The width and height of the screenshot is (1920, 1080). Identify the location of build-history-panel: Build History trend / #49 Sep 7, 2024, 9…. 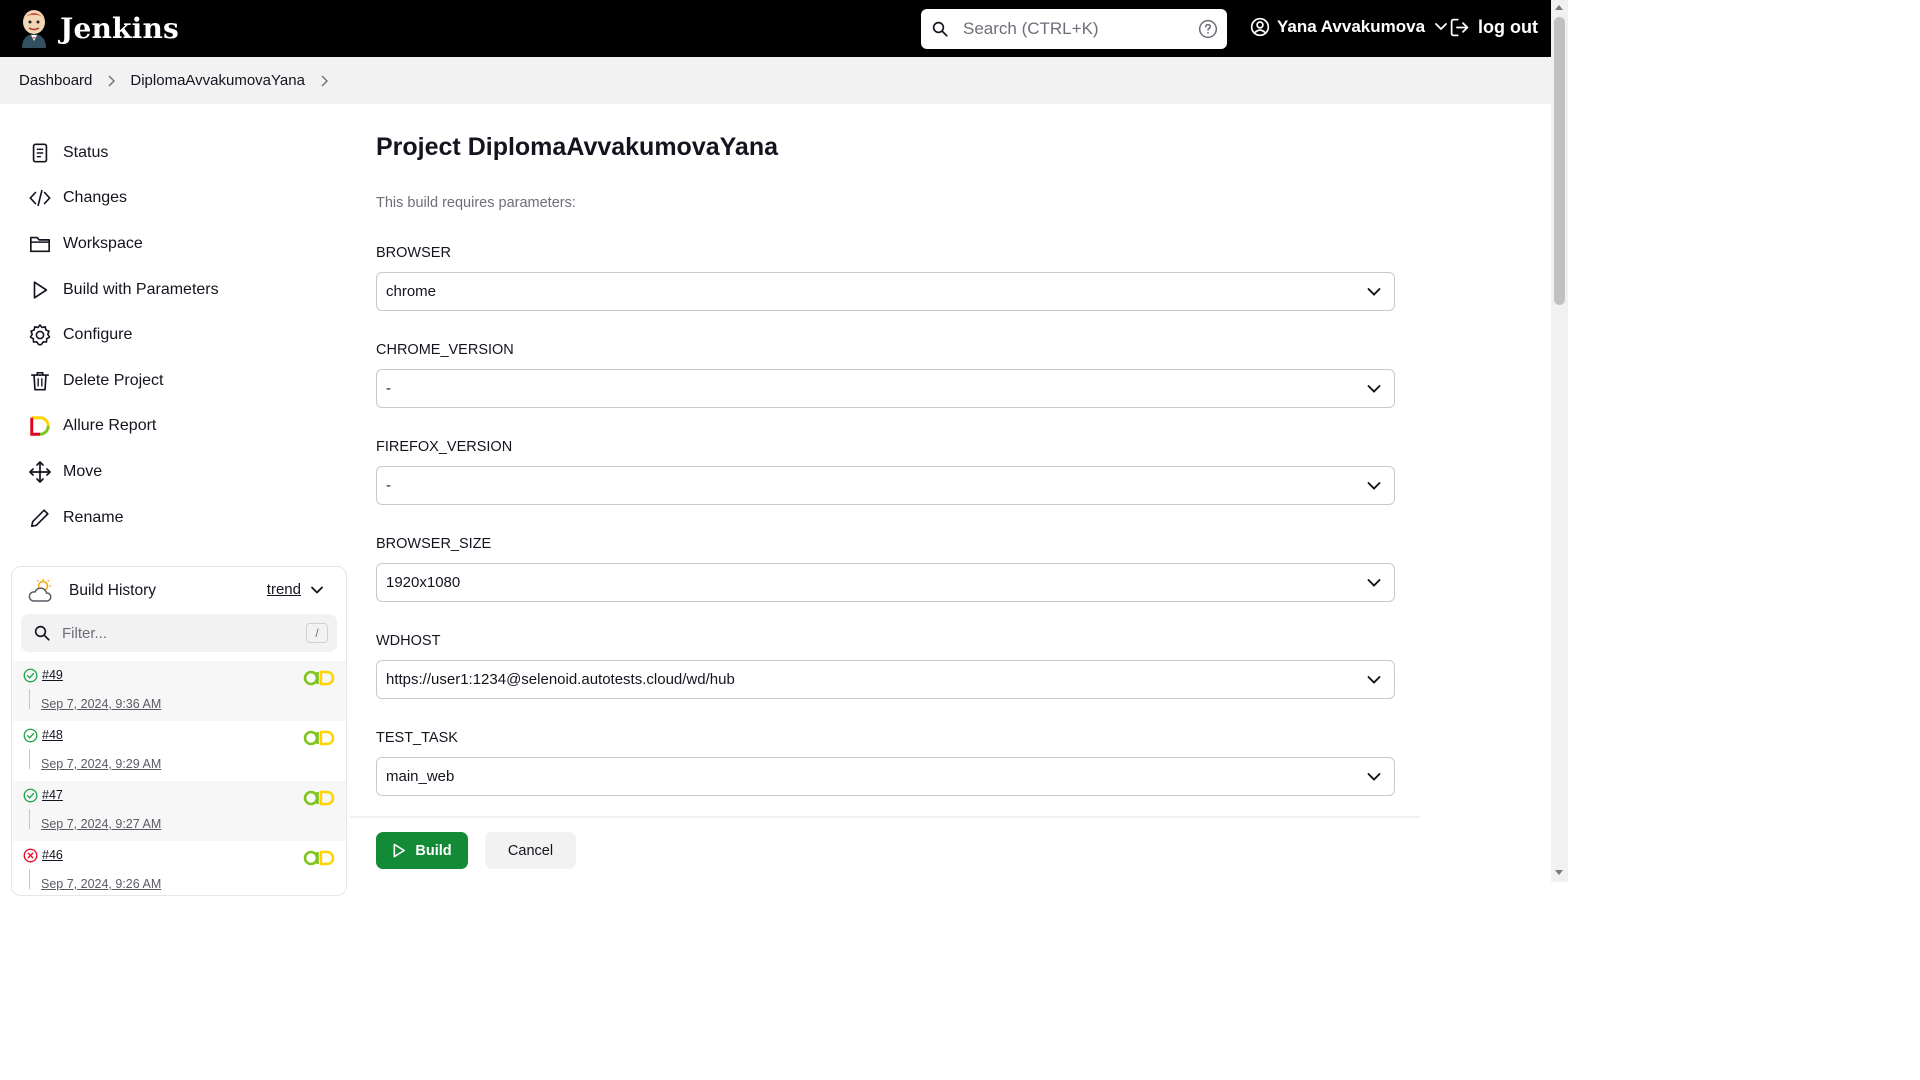
(179, 731).